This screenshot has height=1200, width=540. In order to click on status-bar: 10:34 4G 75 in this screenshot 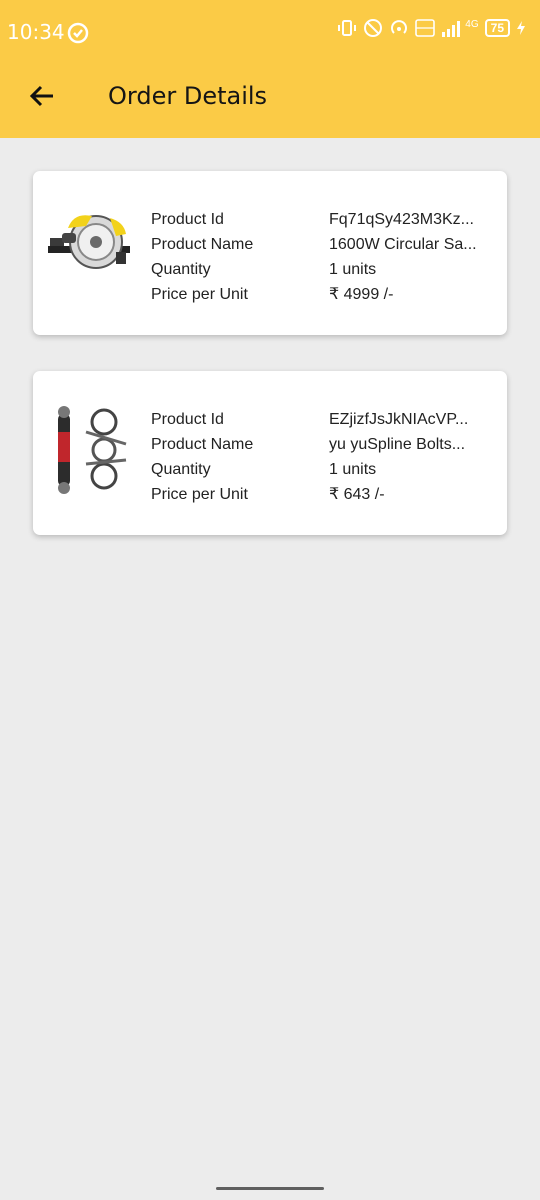, I will do `click(270, 31)`.